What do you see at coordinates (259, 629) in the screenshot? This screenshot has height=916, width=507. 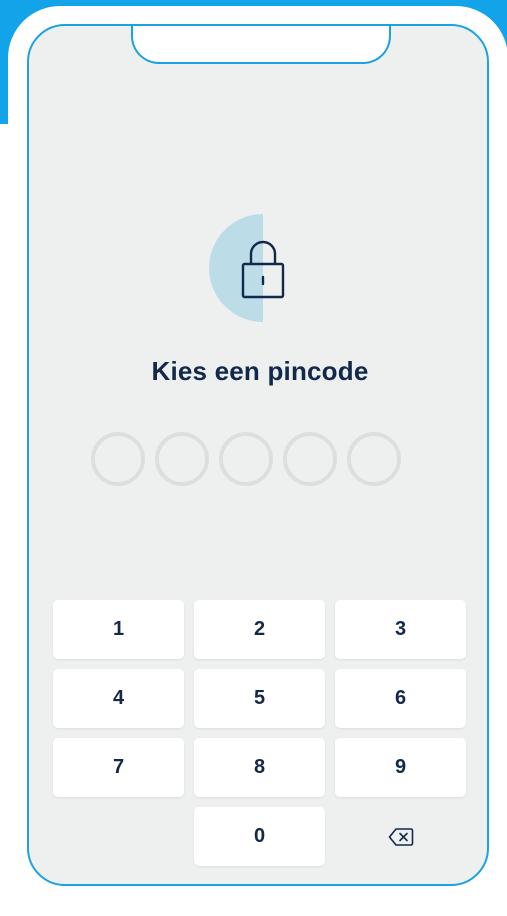 I see `key-2: 2` at bounding box center [259, 629].